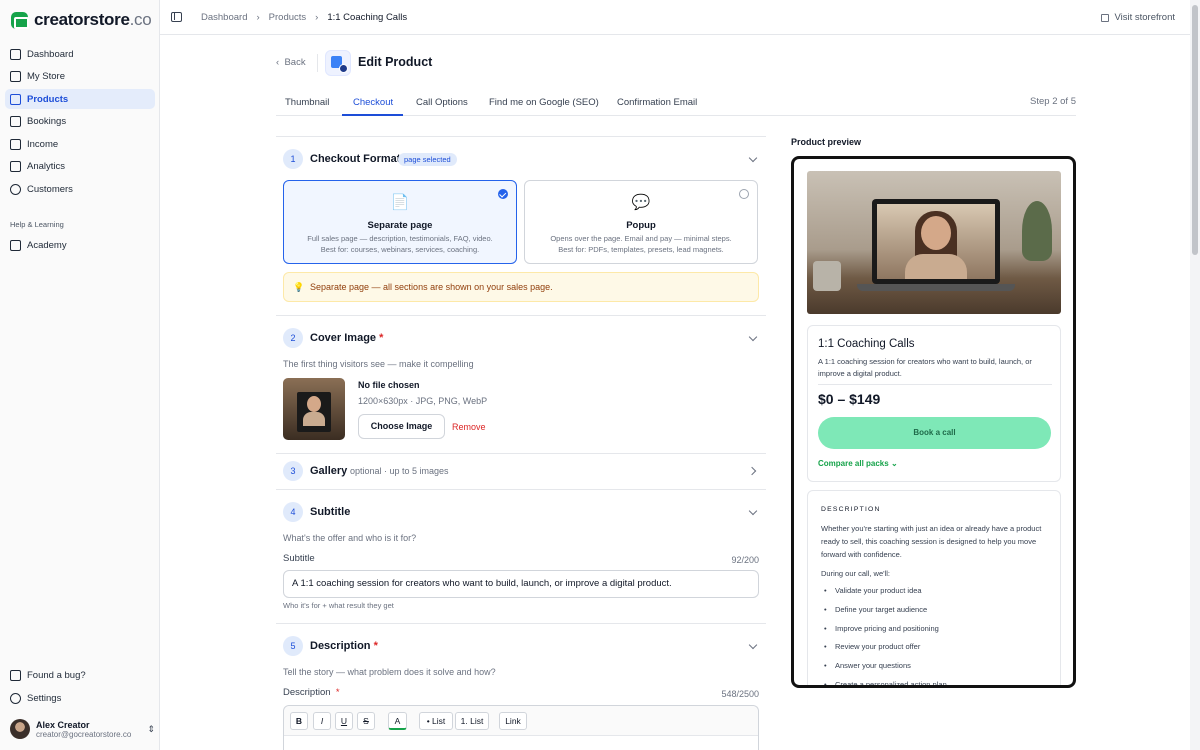  What do you see at coordinates (355, 159) in the screenshot?
I see `section-title-checkout-format: Checkout Format` at bounding box center [355, 159].